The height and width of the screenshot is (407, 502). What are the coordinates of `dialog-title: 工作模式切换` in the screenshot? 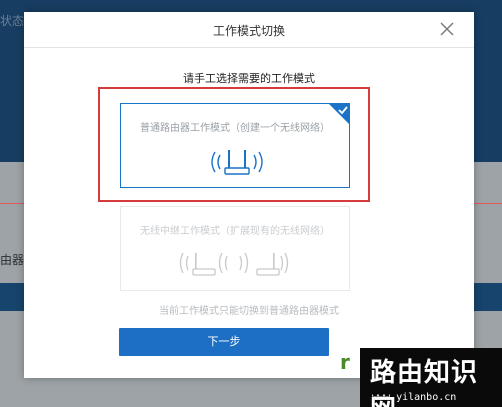 It's located at (248, 31).